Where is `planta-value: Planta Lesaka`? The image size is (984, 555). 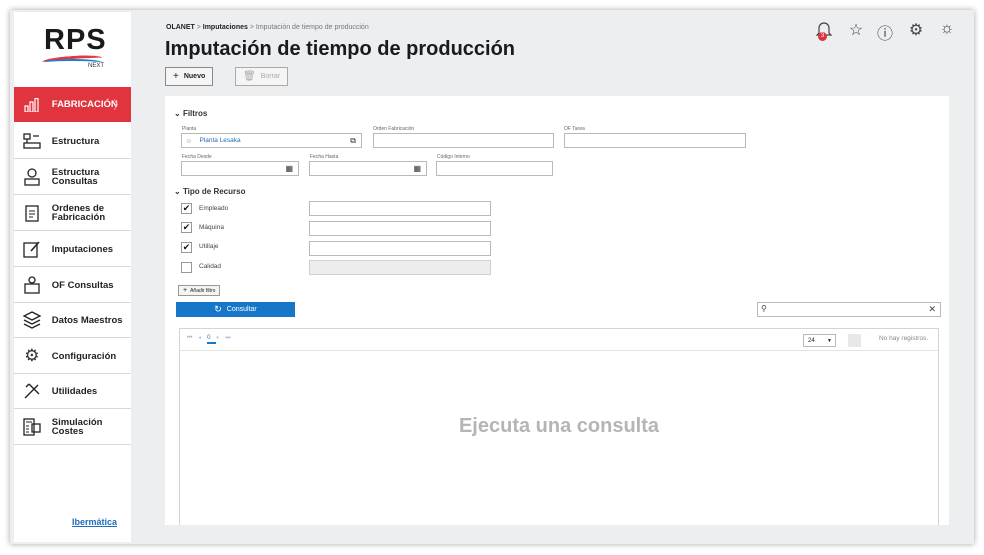
planta-value: Planta Lesaka is located at coordinates (220, 140).